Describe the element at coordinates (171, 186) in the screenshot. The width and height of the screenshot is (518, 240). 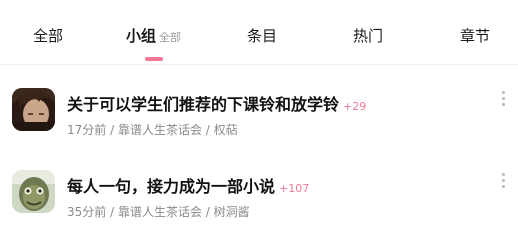
I see `post-title: 每人一句，接力成为一部小说` at that location.